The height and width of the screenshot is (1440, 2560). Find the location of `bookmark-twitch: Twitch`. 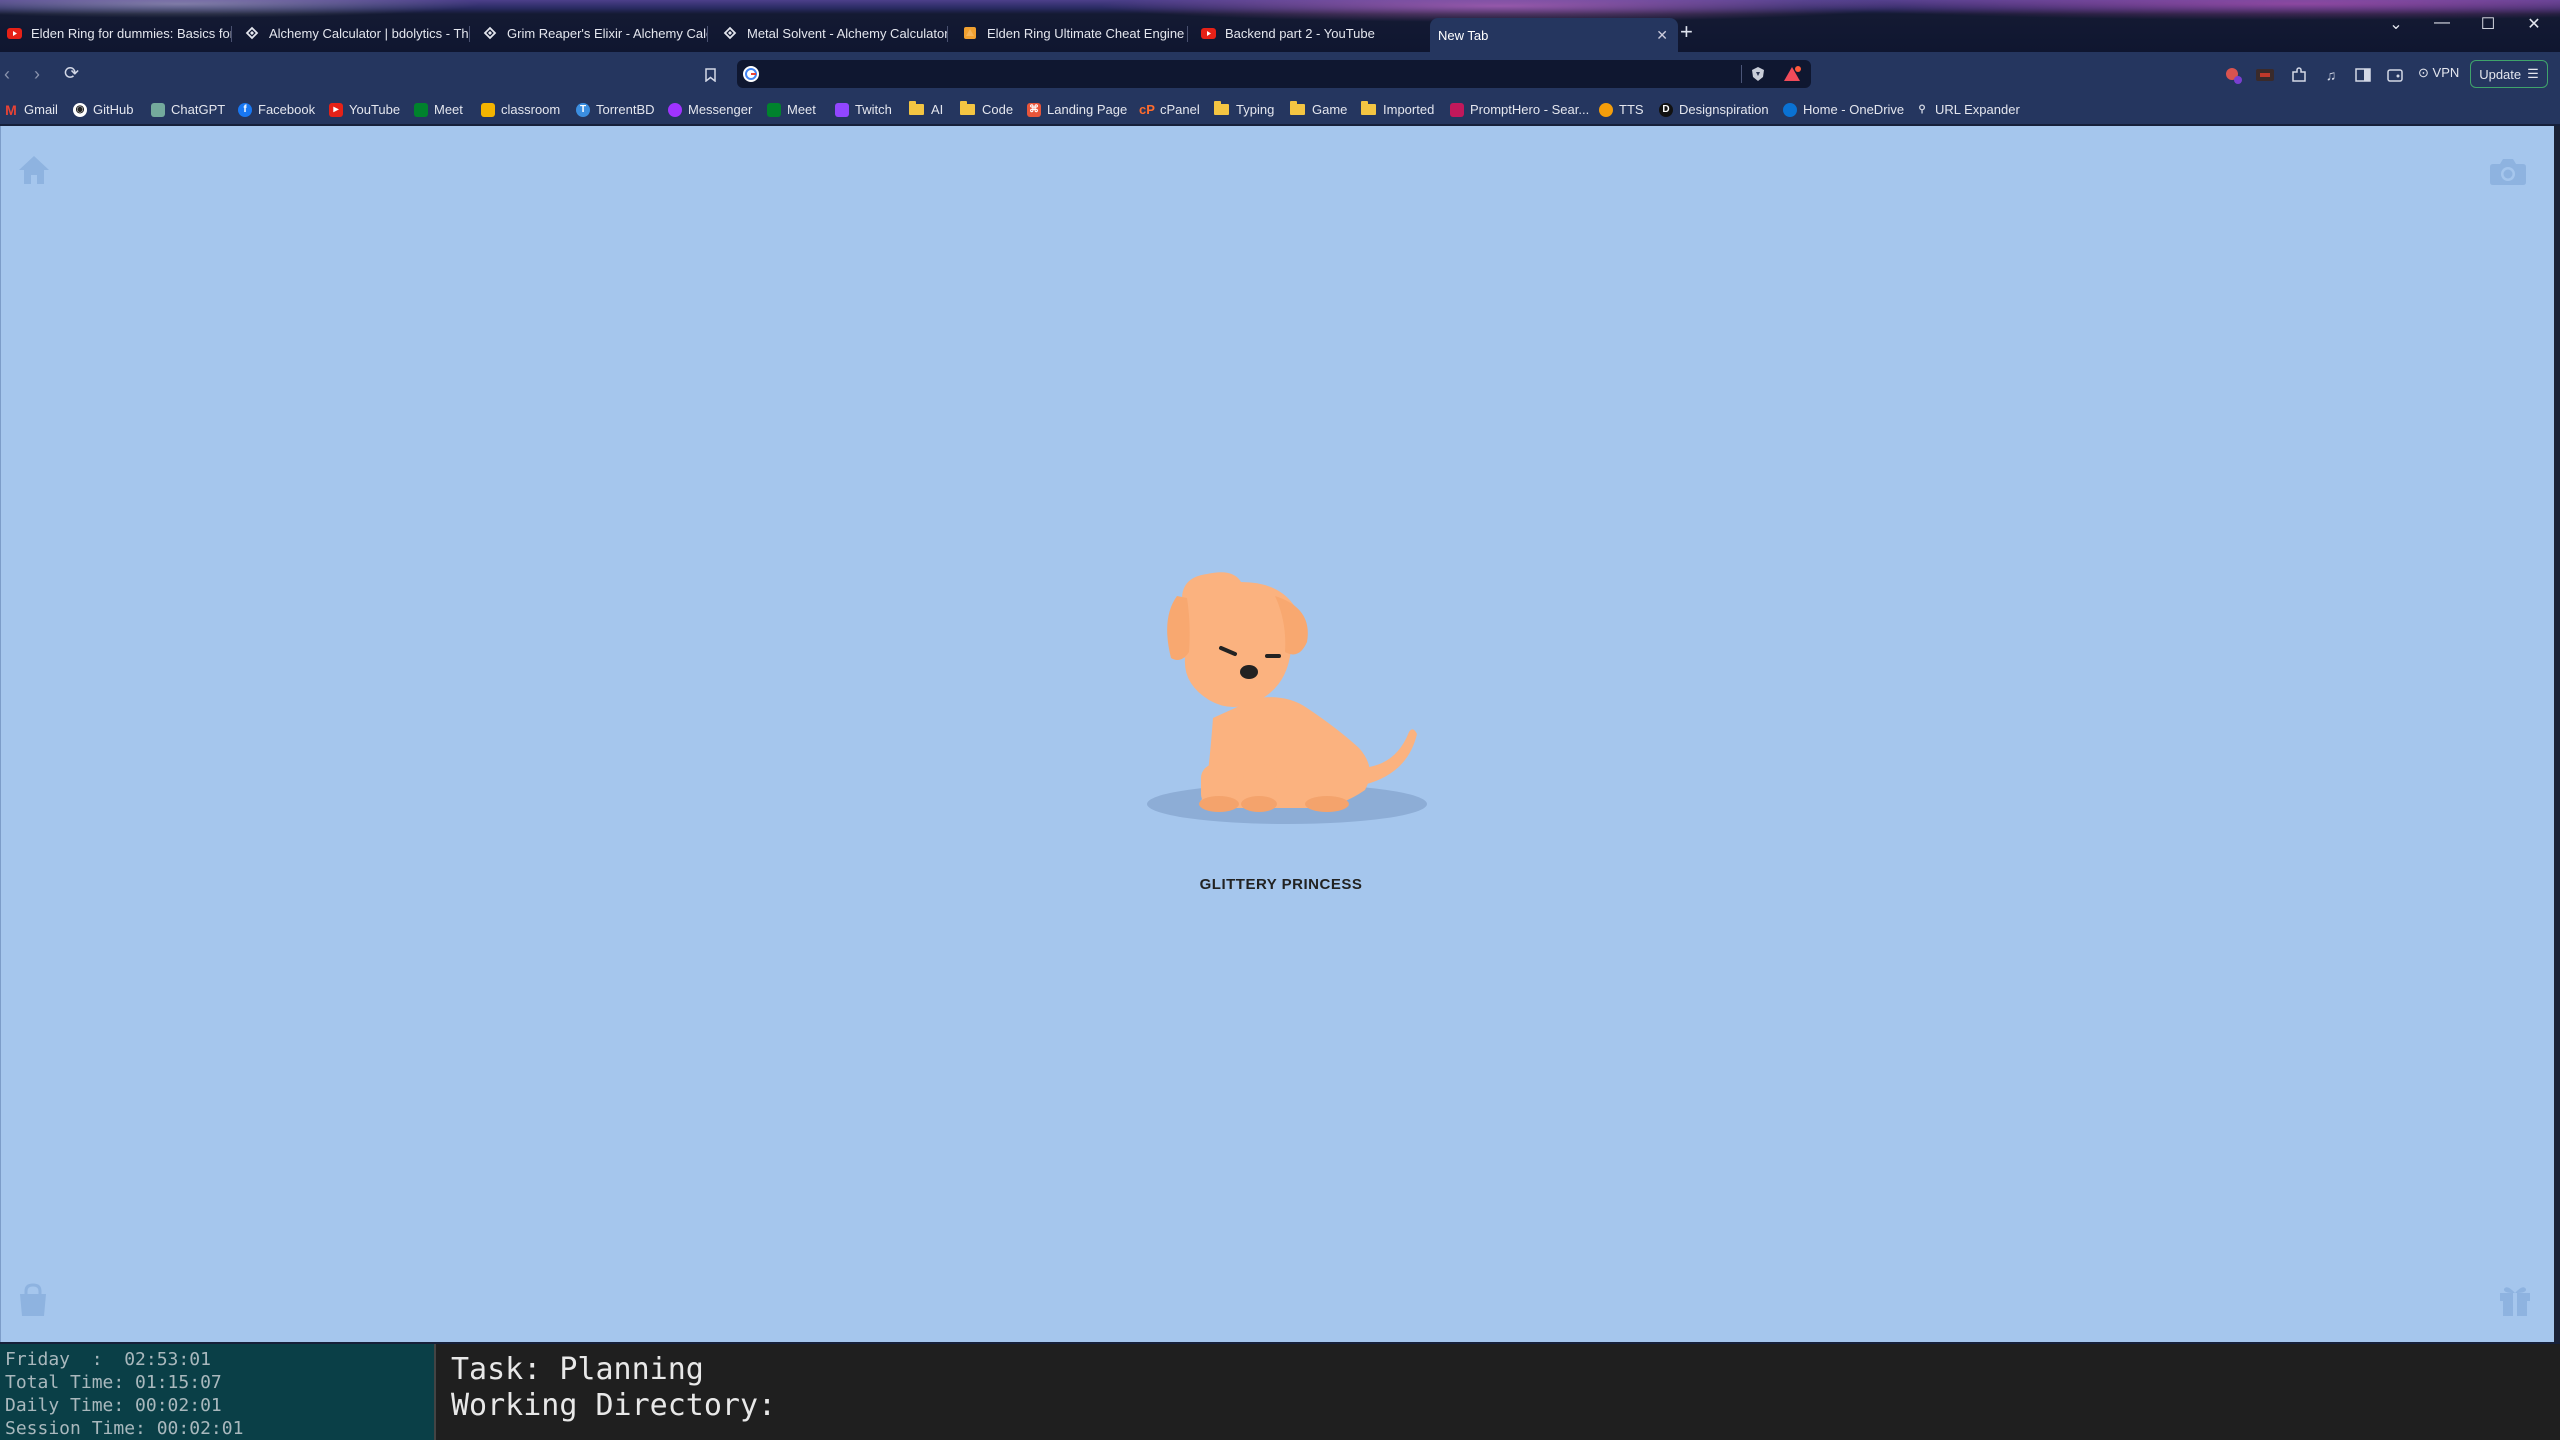

bookmark-twitch: Twitch is located at coordinates (863, 109).